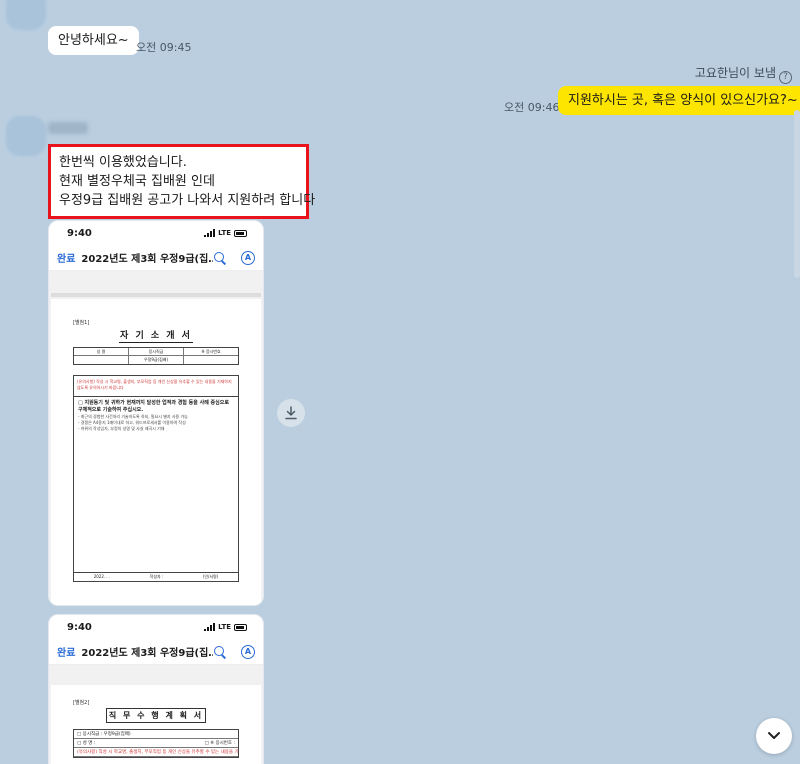  Describe the element at coordinates (81, 323) in the screenshot. I see `doc-tag: [별첨1]` at that location.